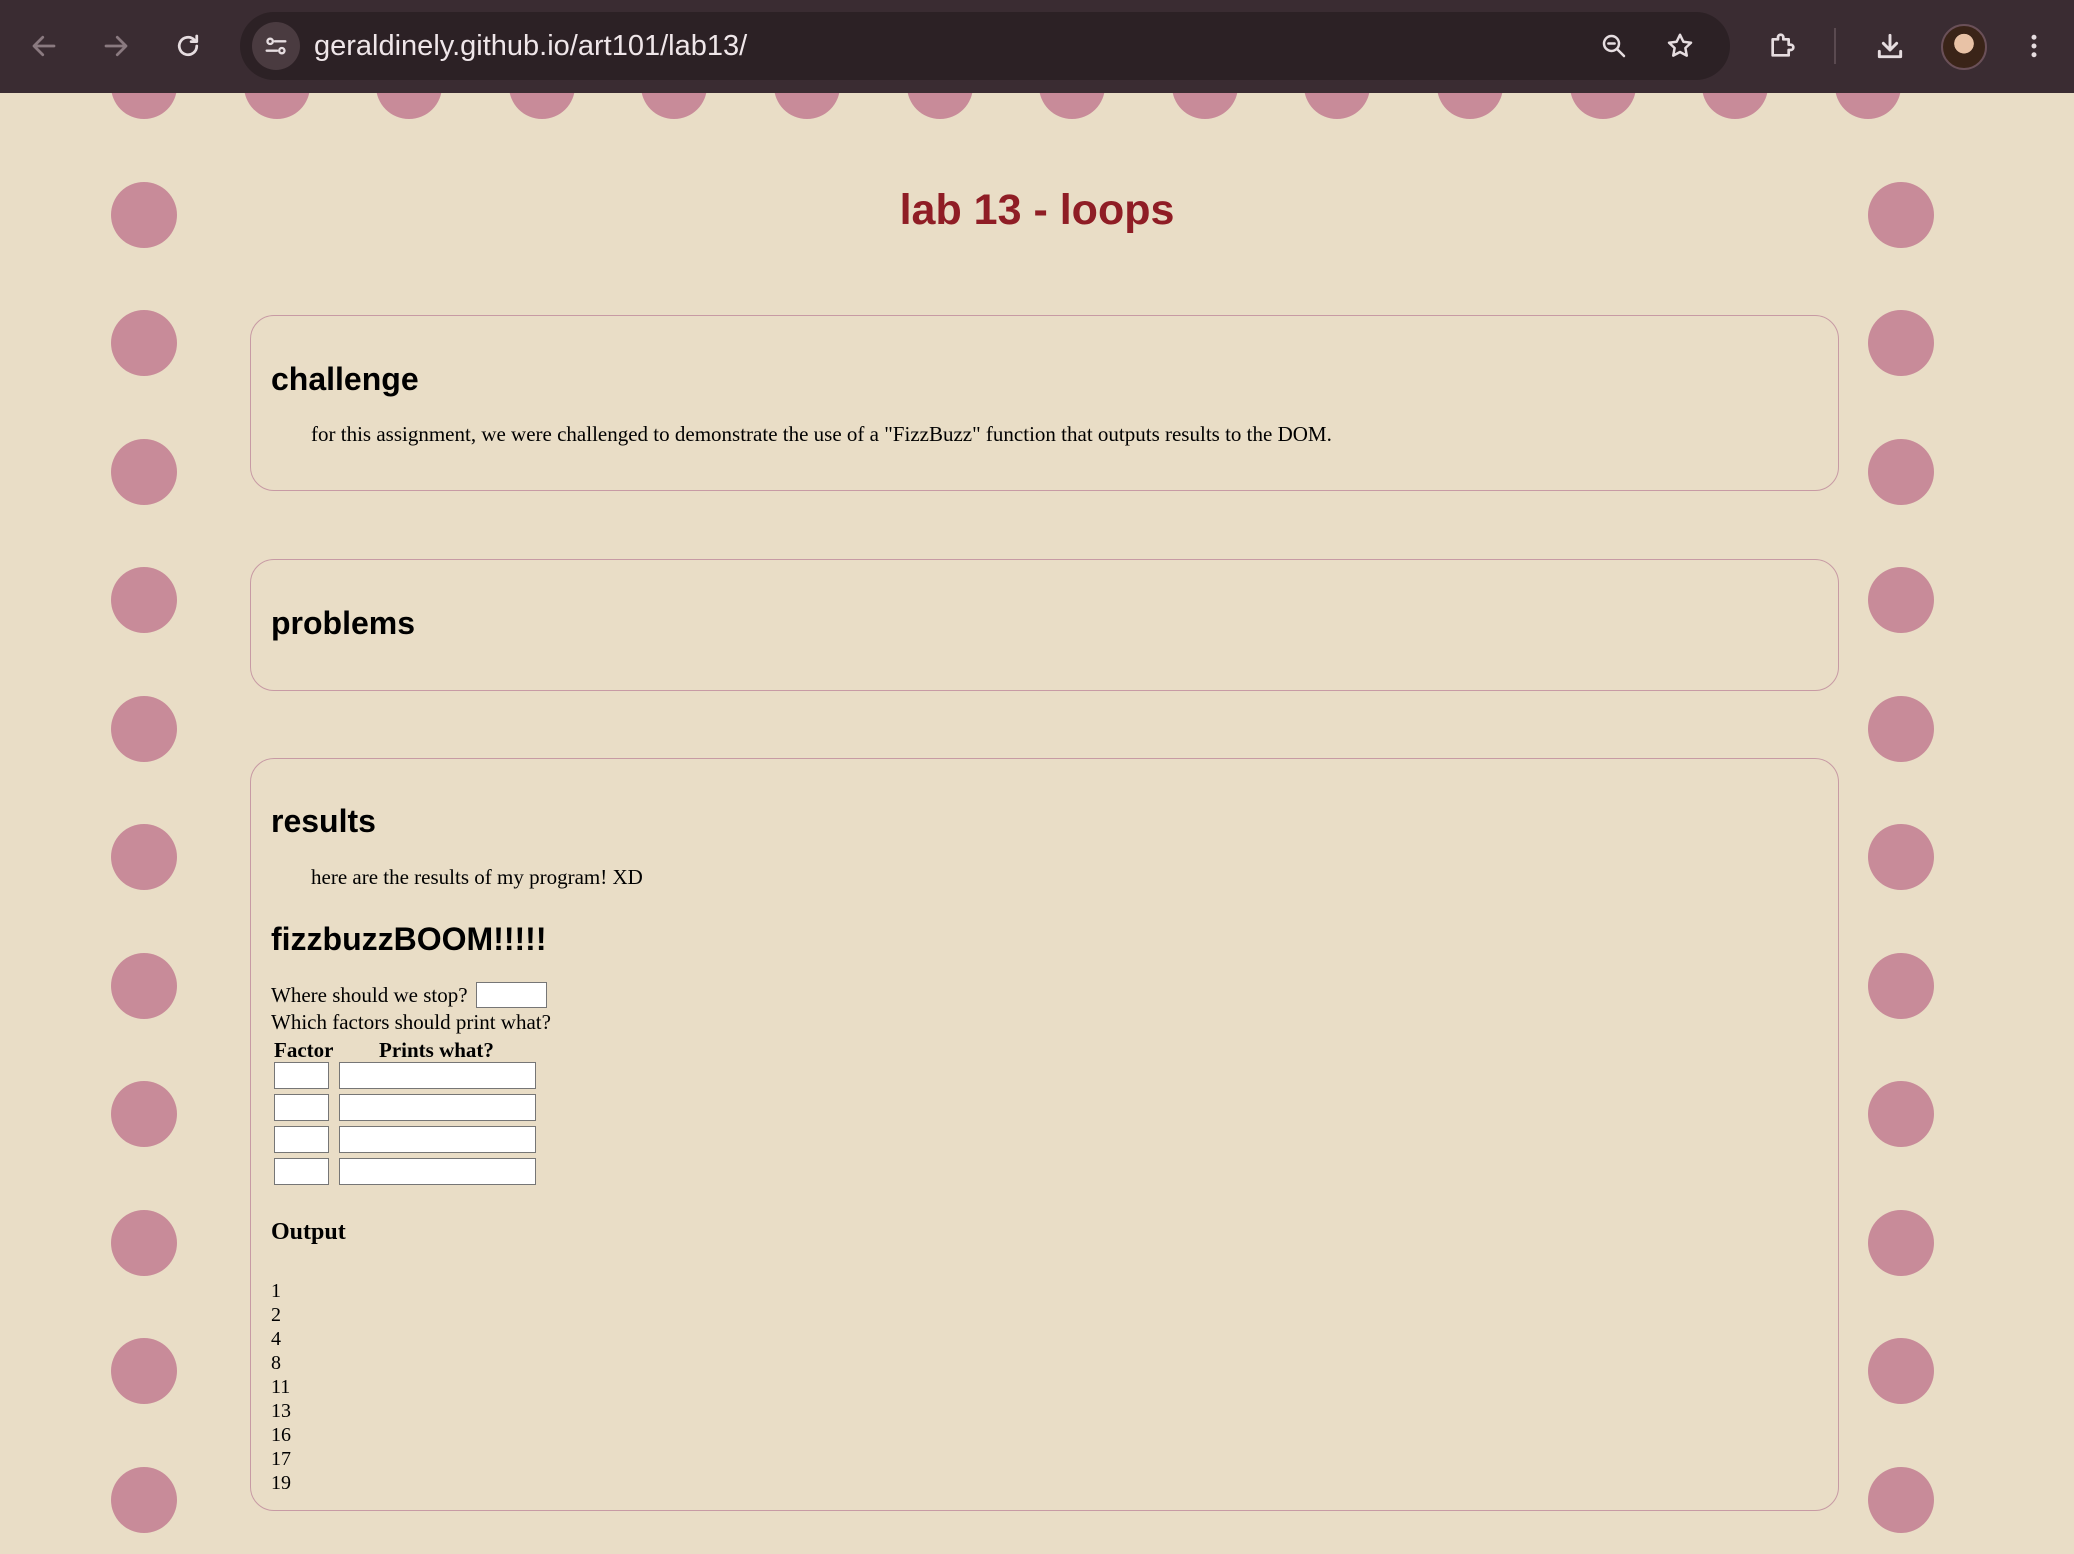  Describe the element at coordinates (281, 1435) in the screenshot. I see `output-item: 16` at that location.